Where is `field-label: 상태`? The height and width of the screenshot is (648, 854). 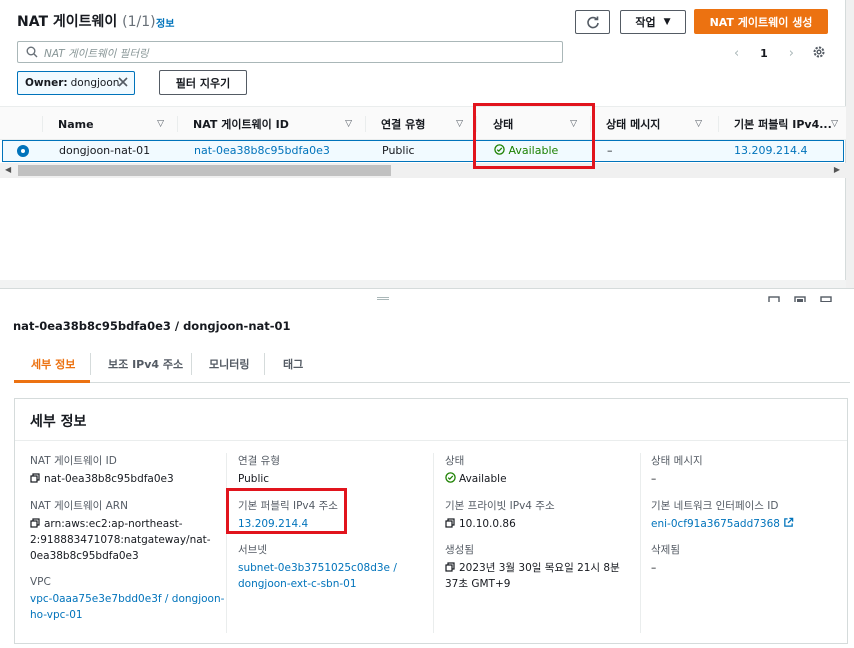 field-label: 상태 is located at coordinates (455, 461).